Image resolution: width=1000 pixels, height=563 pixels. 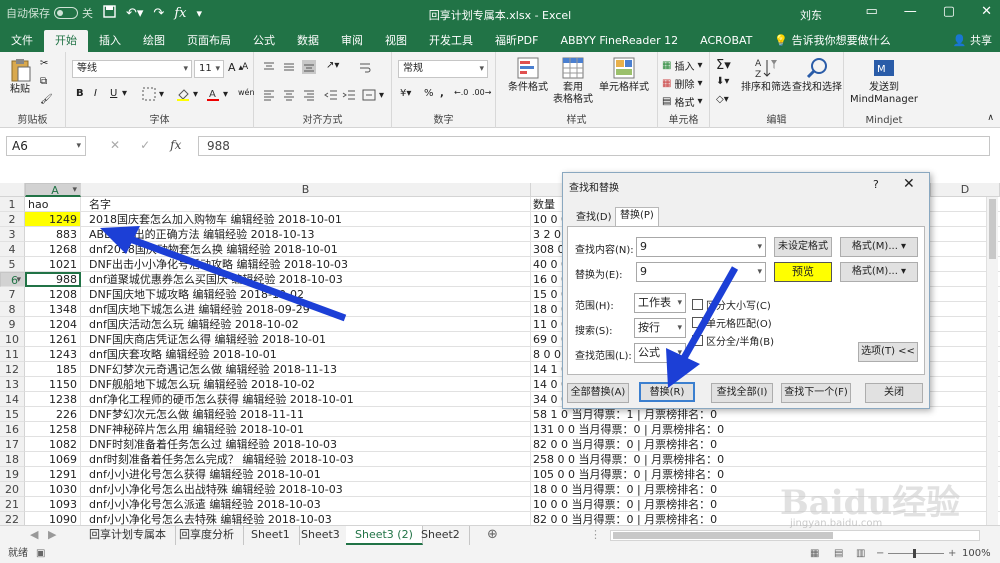 What do you see at coordinates (373, 95) in the screenshot?
I see `merge-center-icon: ▾` at bounding box center [373, 95].